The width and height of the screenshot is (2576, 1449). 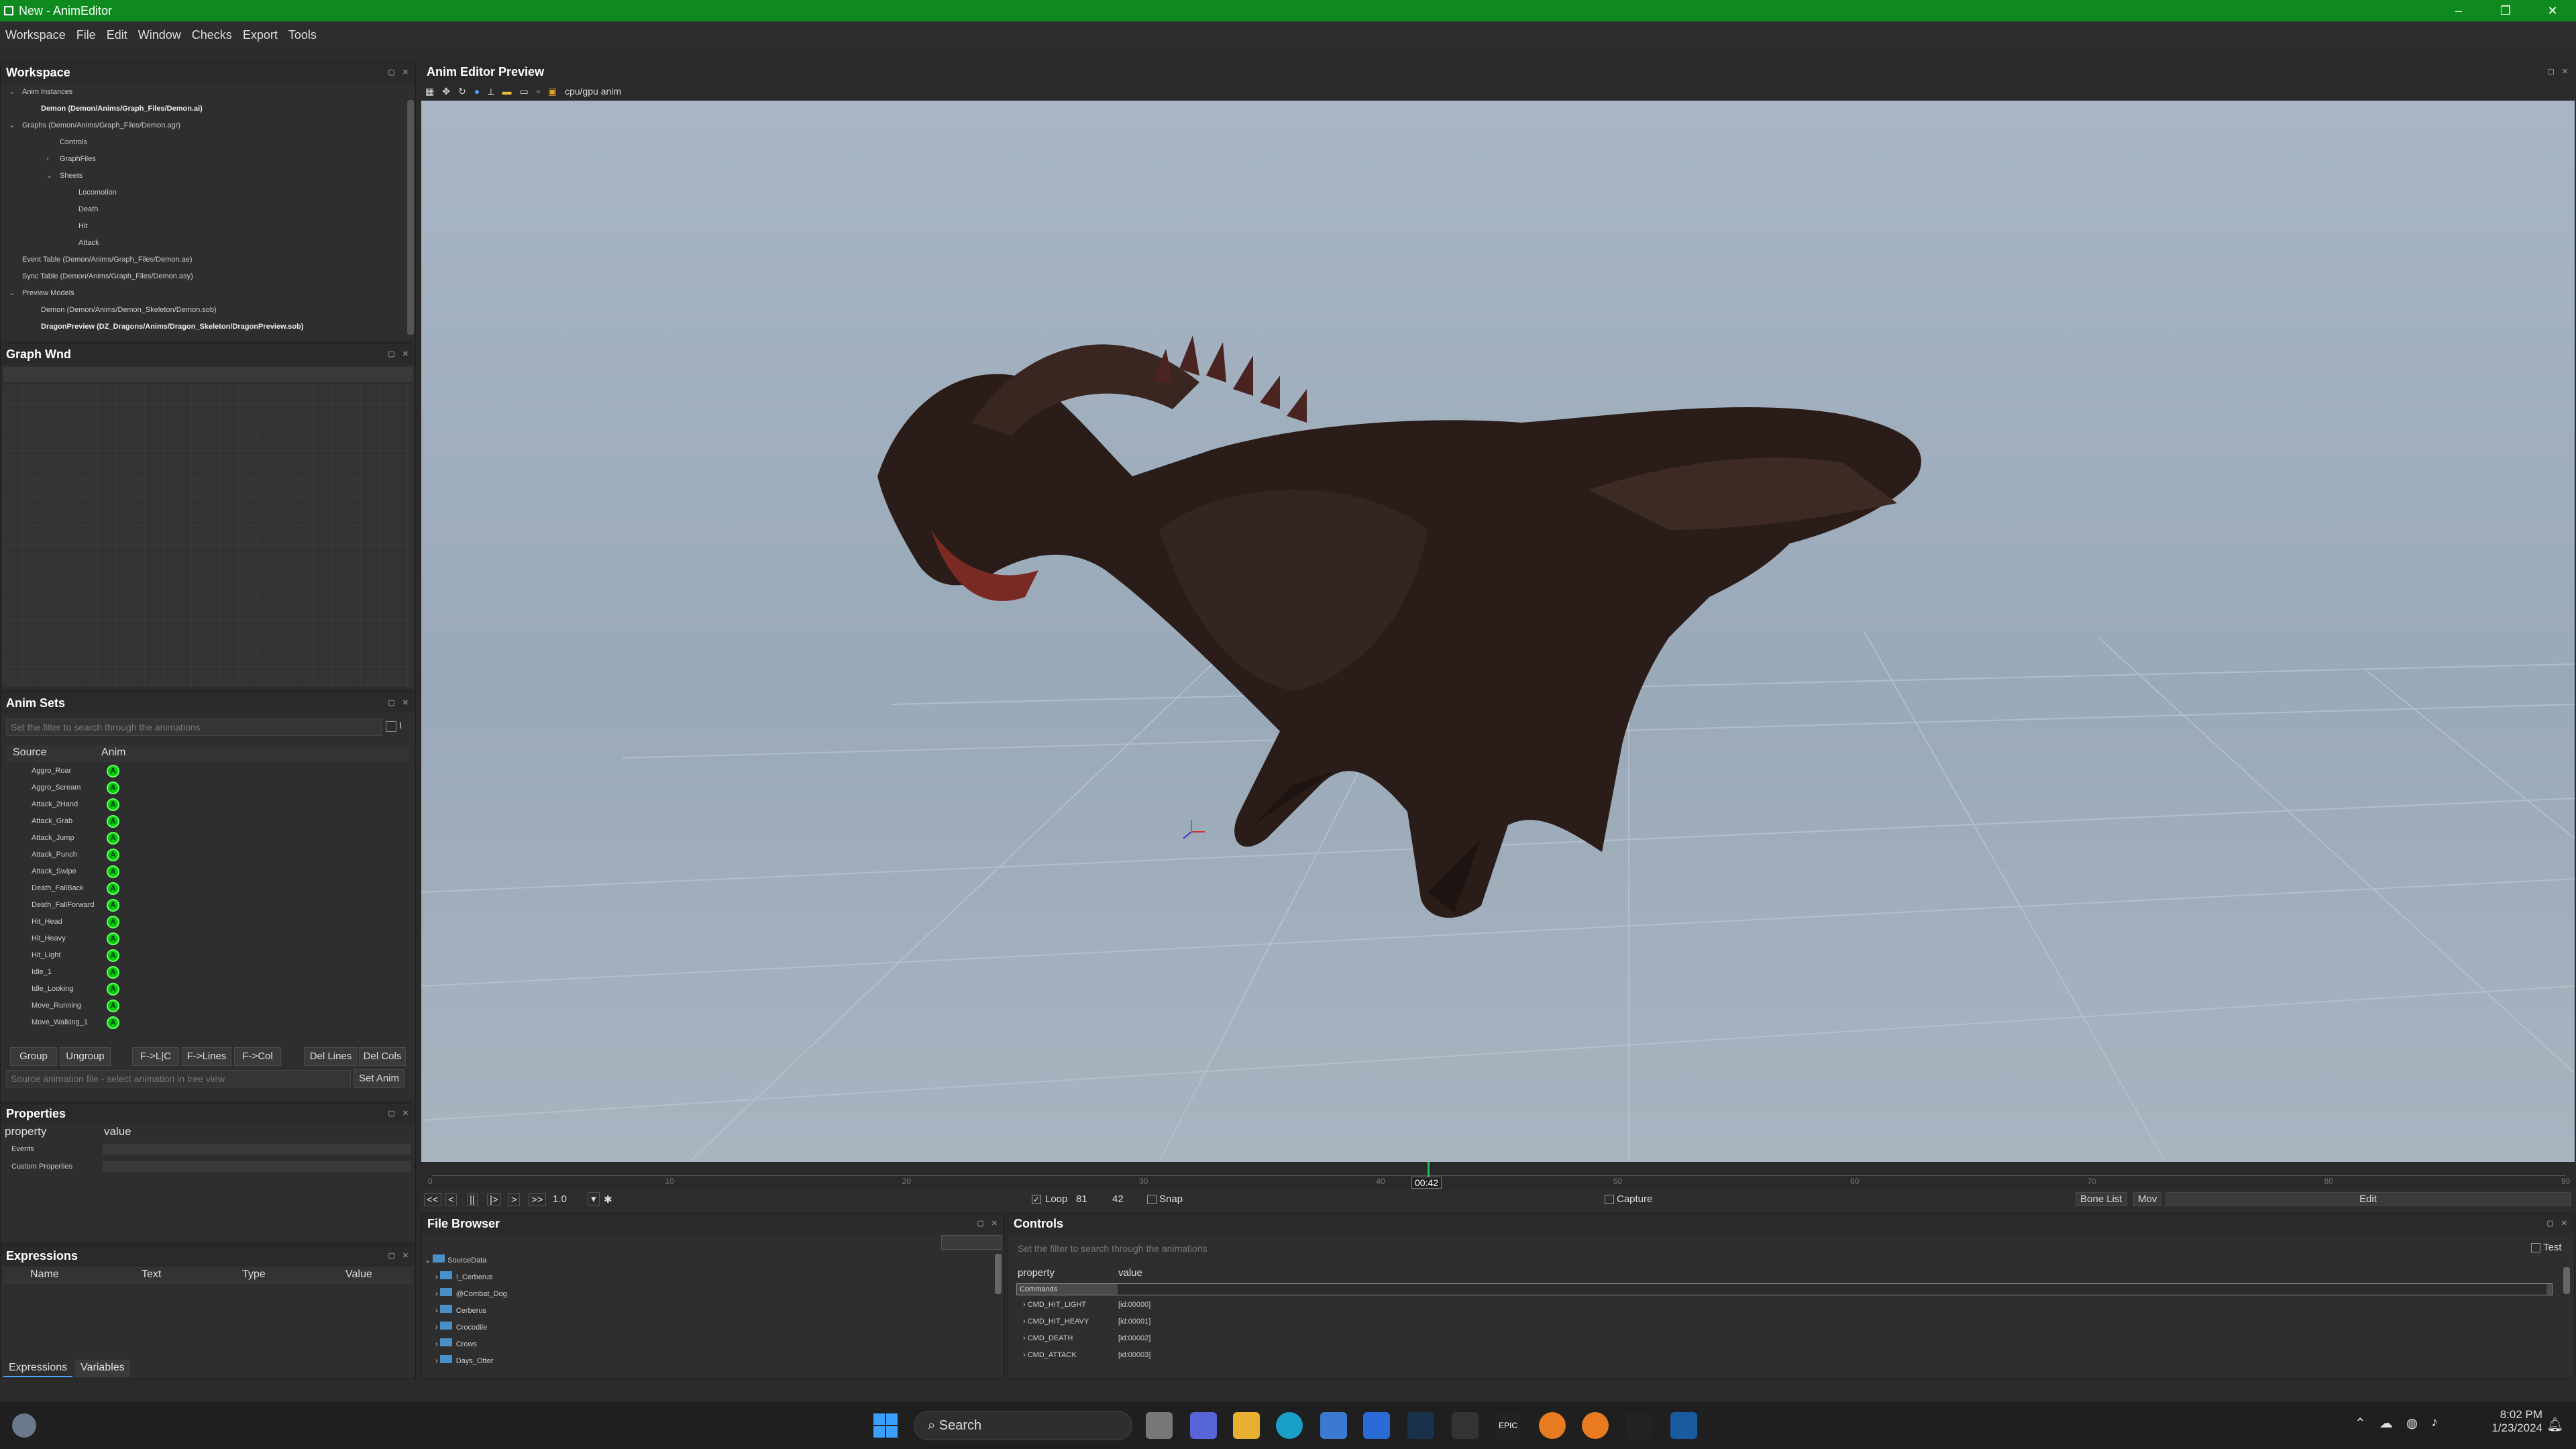 What do you see at coordinates (2368, 1199) in the screenshot?
I see `edit-button: Edit` at bounding box center [2368, 1199].